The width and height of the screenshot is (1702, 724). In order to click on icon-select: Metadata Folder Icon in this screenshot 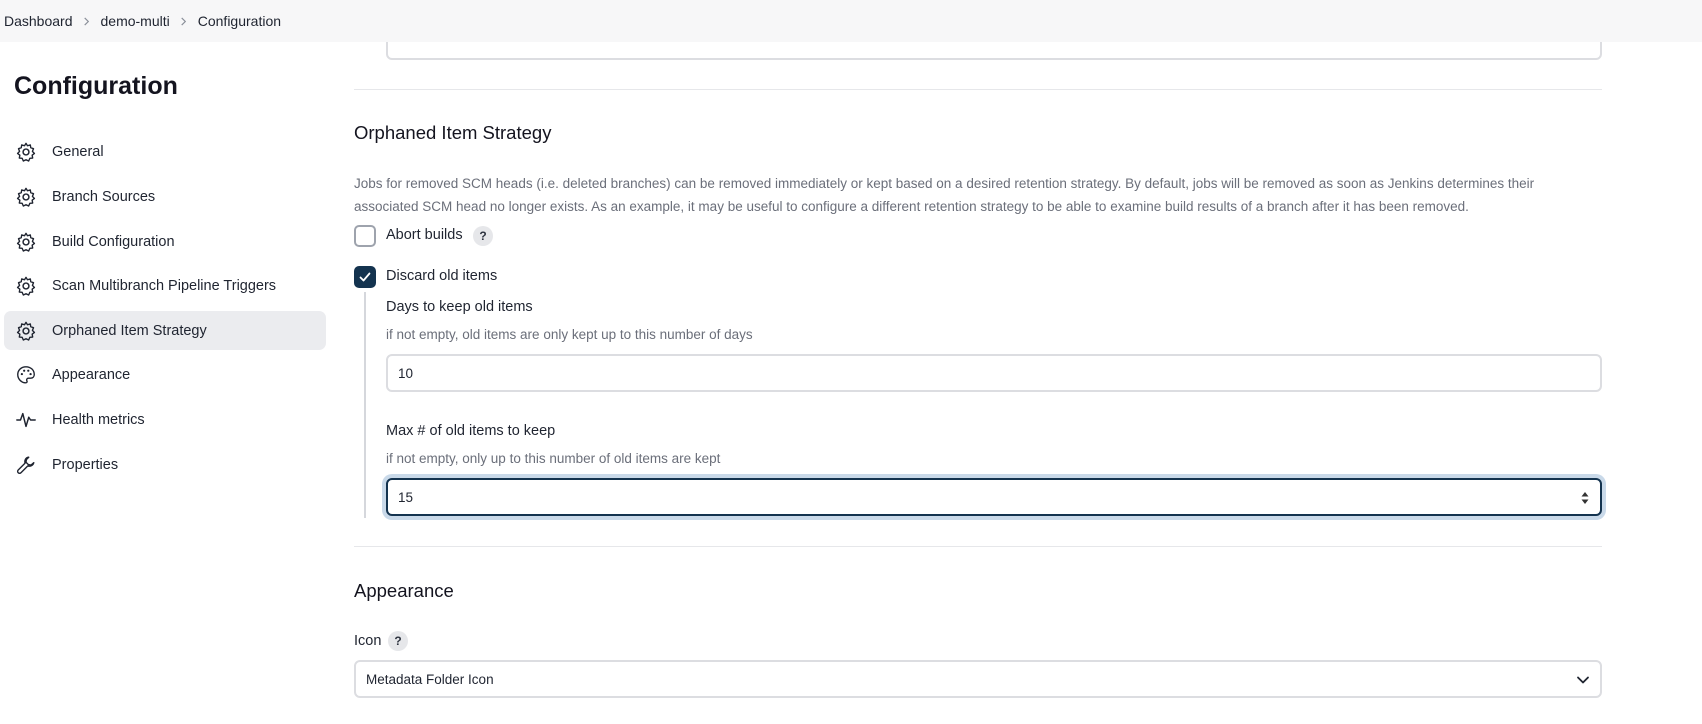, I will do `click(978, 679)`.